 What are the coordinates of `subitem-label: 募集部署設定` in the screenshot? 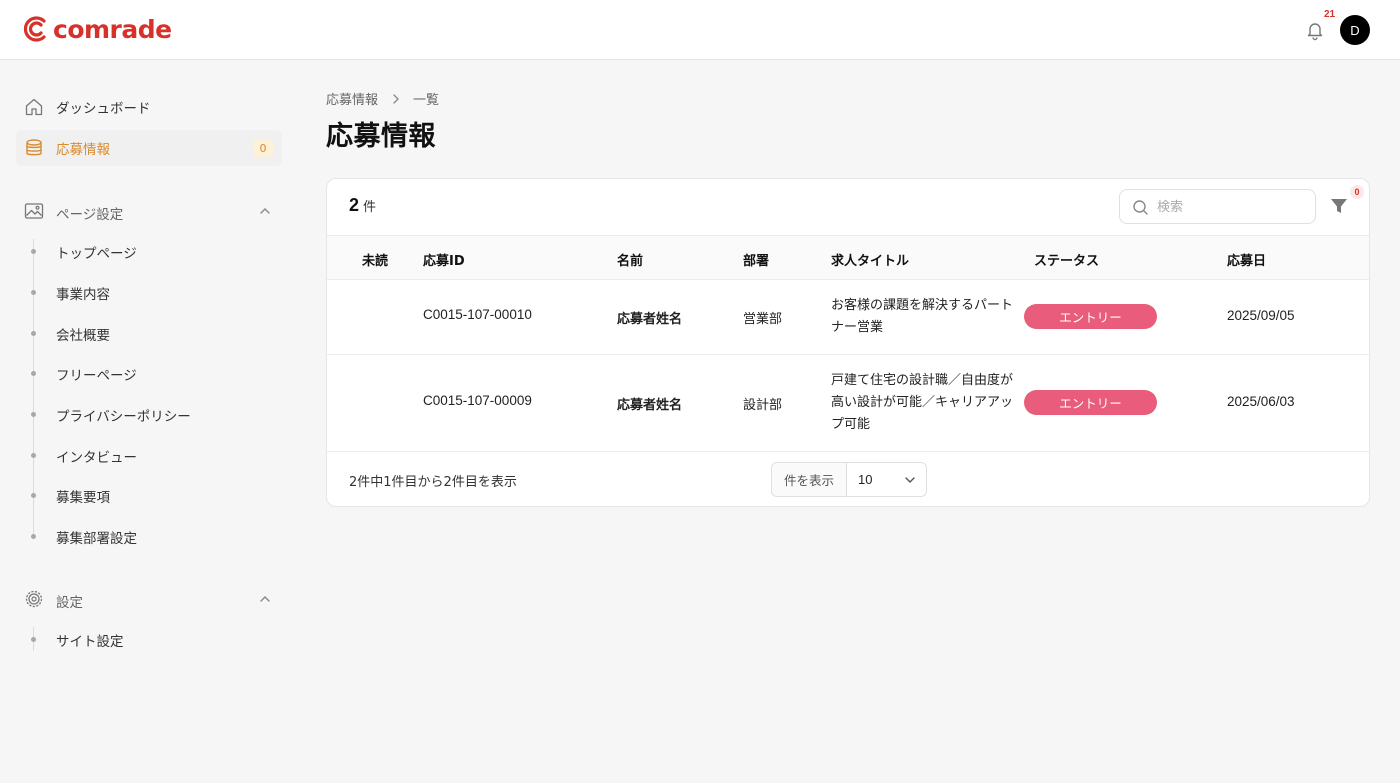 It's located at (96, 539).